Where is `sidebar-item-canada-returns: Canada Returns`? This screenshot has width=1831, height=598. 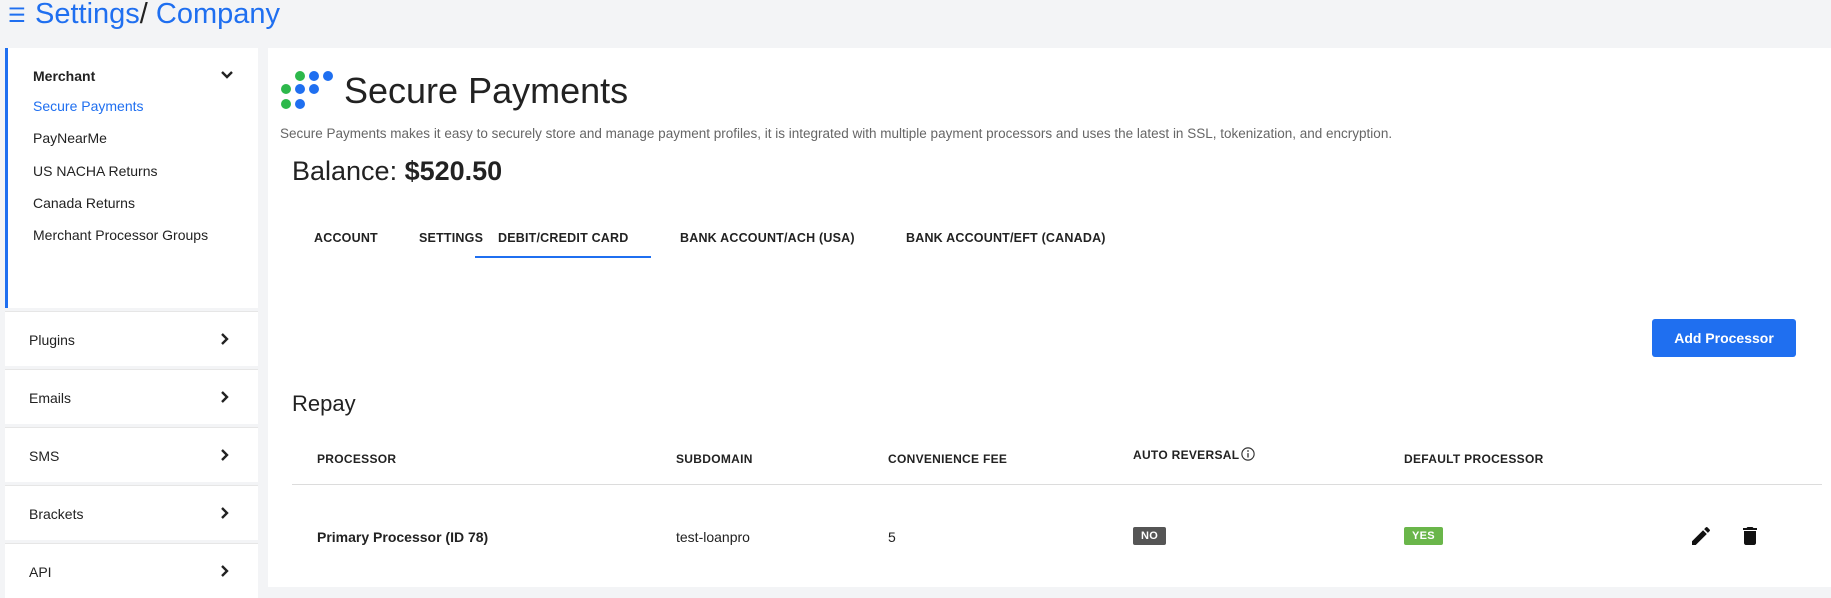 sidebar-item-canada-returns: Canada Returns is located at coordinates (84, 203).